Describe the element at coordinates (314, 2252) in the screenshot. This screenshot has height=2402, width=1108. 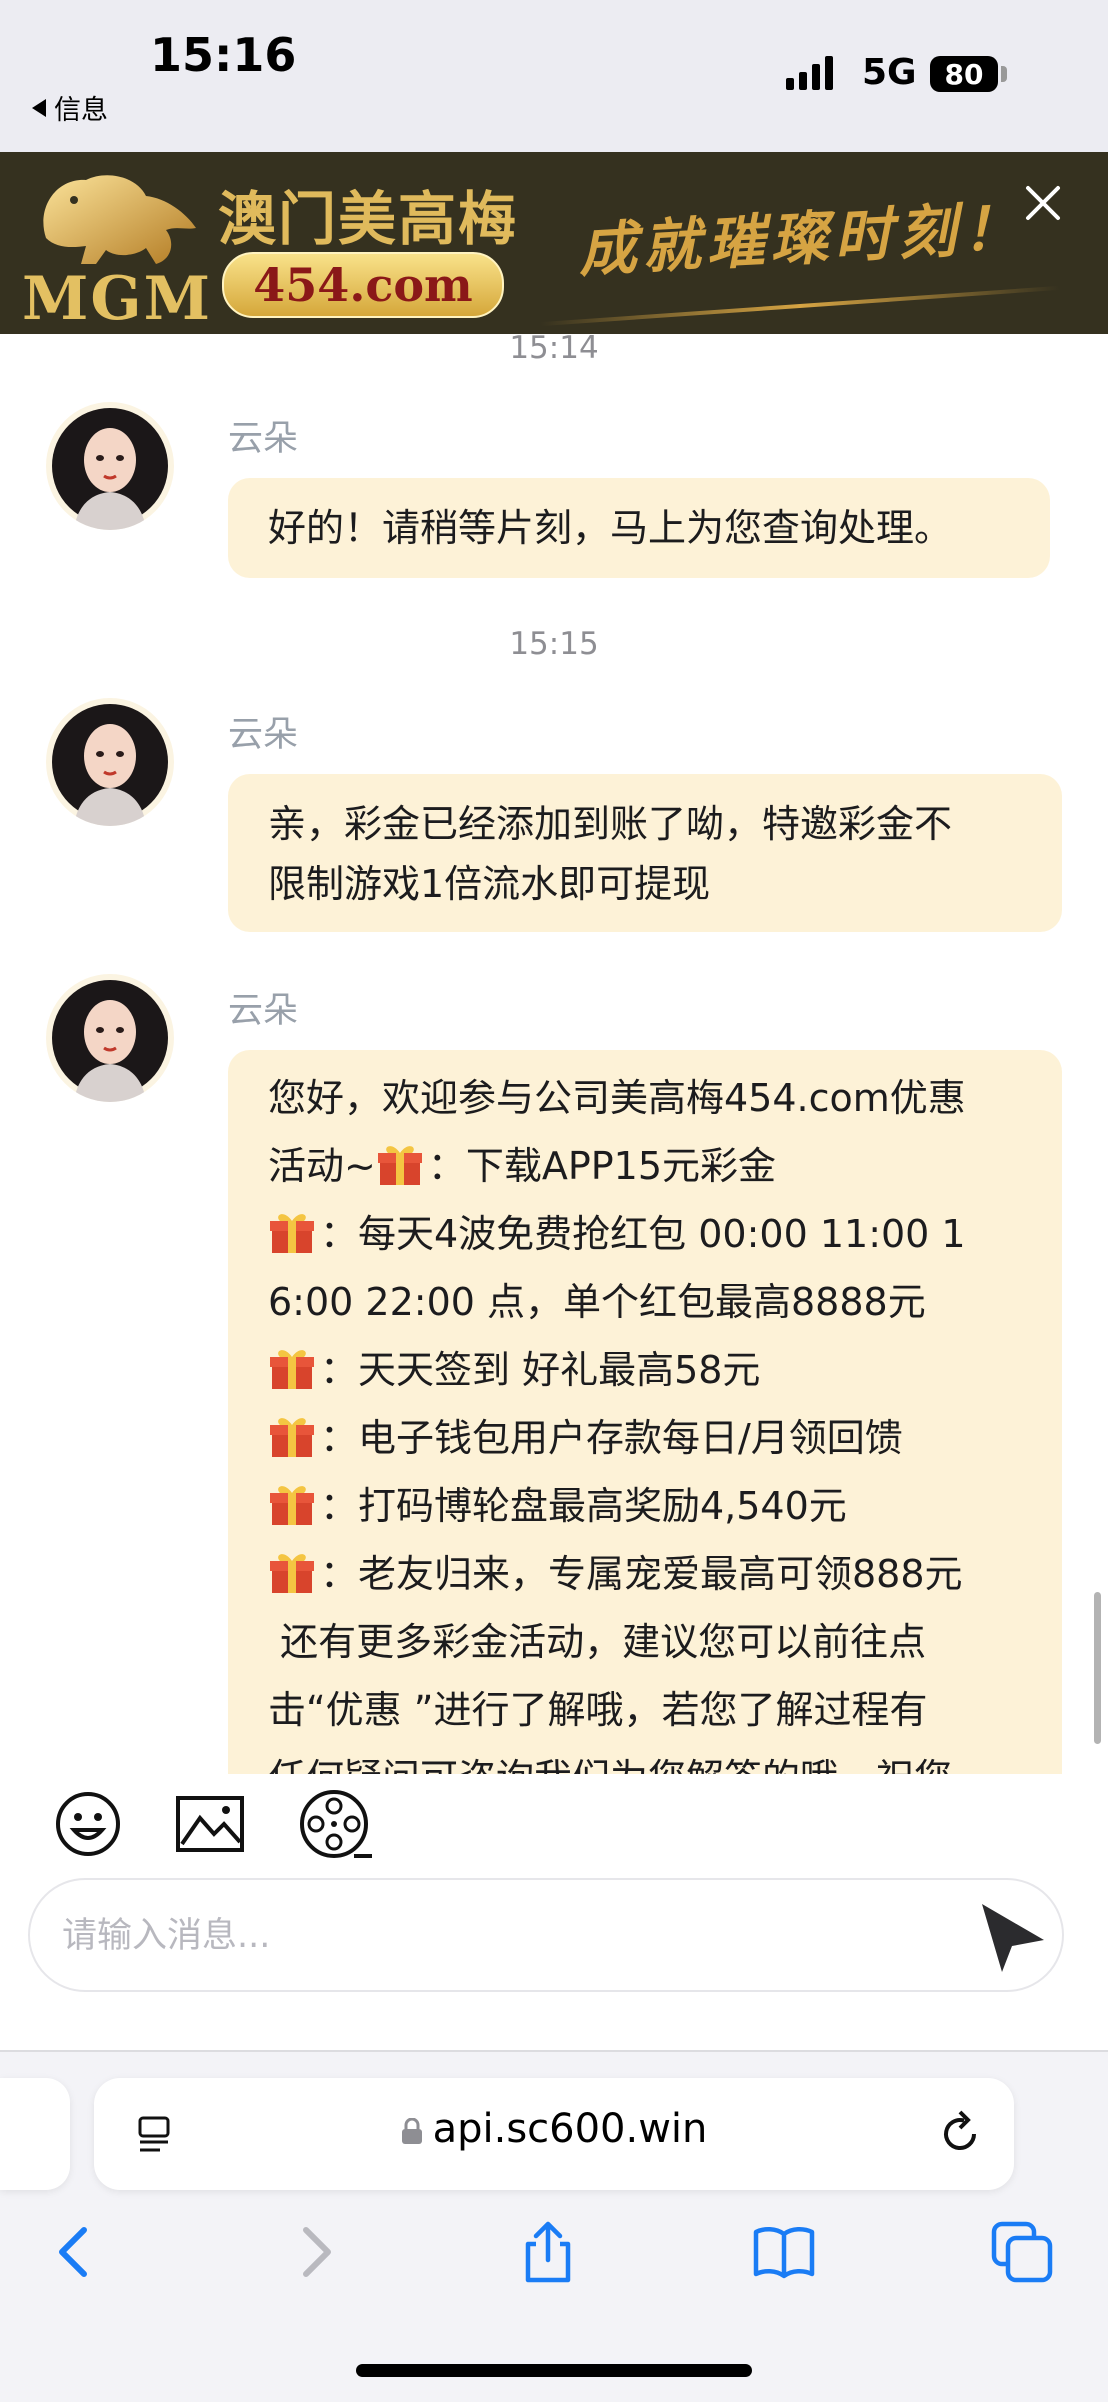
I see `forward-icon` at that location.